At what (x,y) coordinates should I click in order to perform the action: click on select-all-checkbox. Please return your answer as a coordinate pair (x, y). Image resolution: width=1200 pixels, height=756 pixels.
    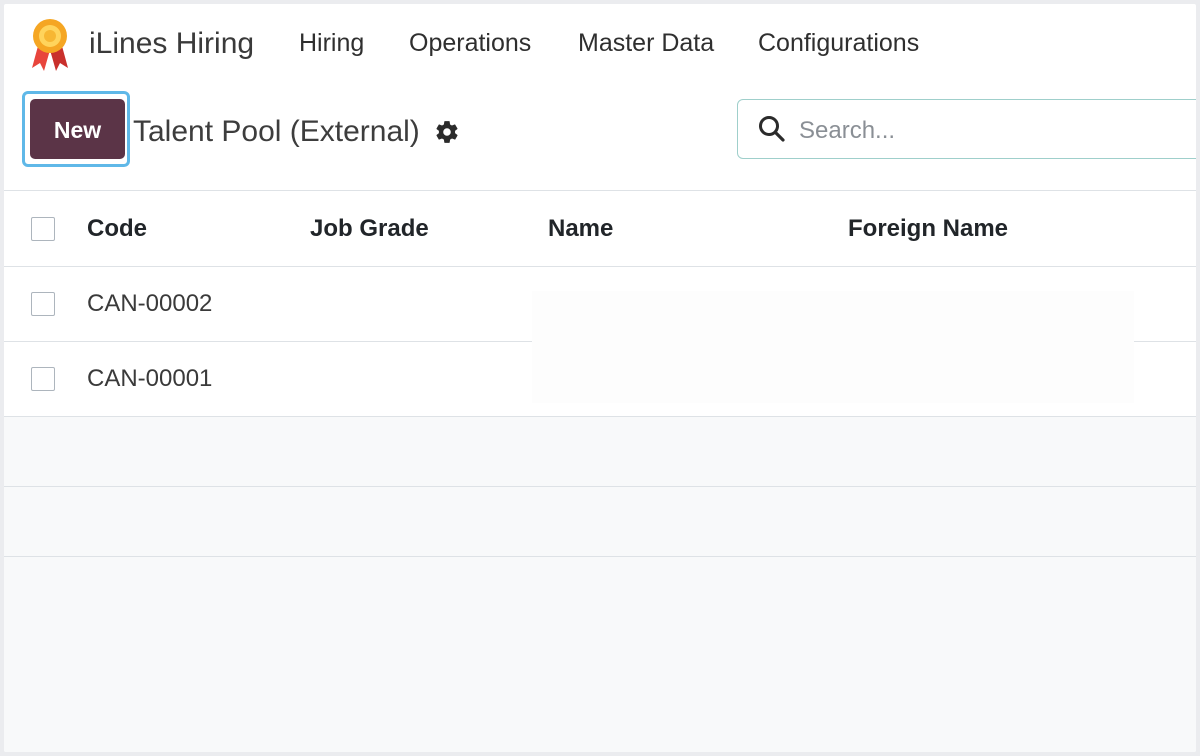
    Looking at the image, I should click on (43, 229).